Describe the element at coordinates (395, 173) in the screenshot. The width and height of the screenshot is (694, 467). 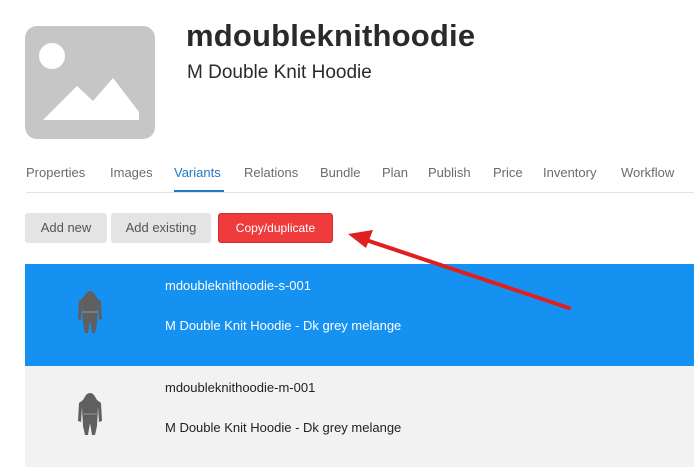
I see `tab-plan: Plan` at that location.